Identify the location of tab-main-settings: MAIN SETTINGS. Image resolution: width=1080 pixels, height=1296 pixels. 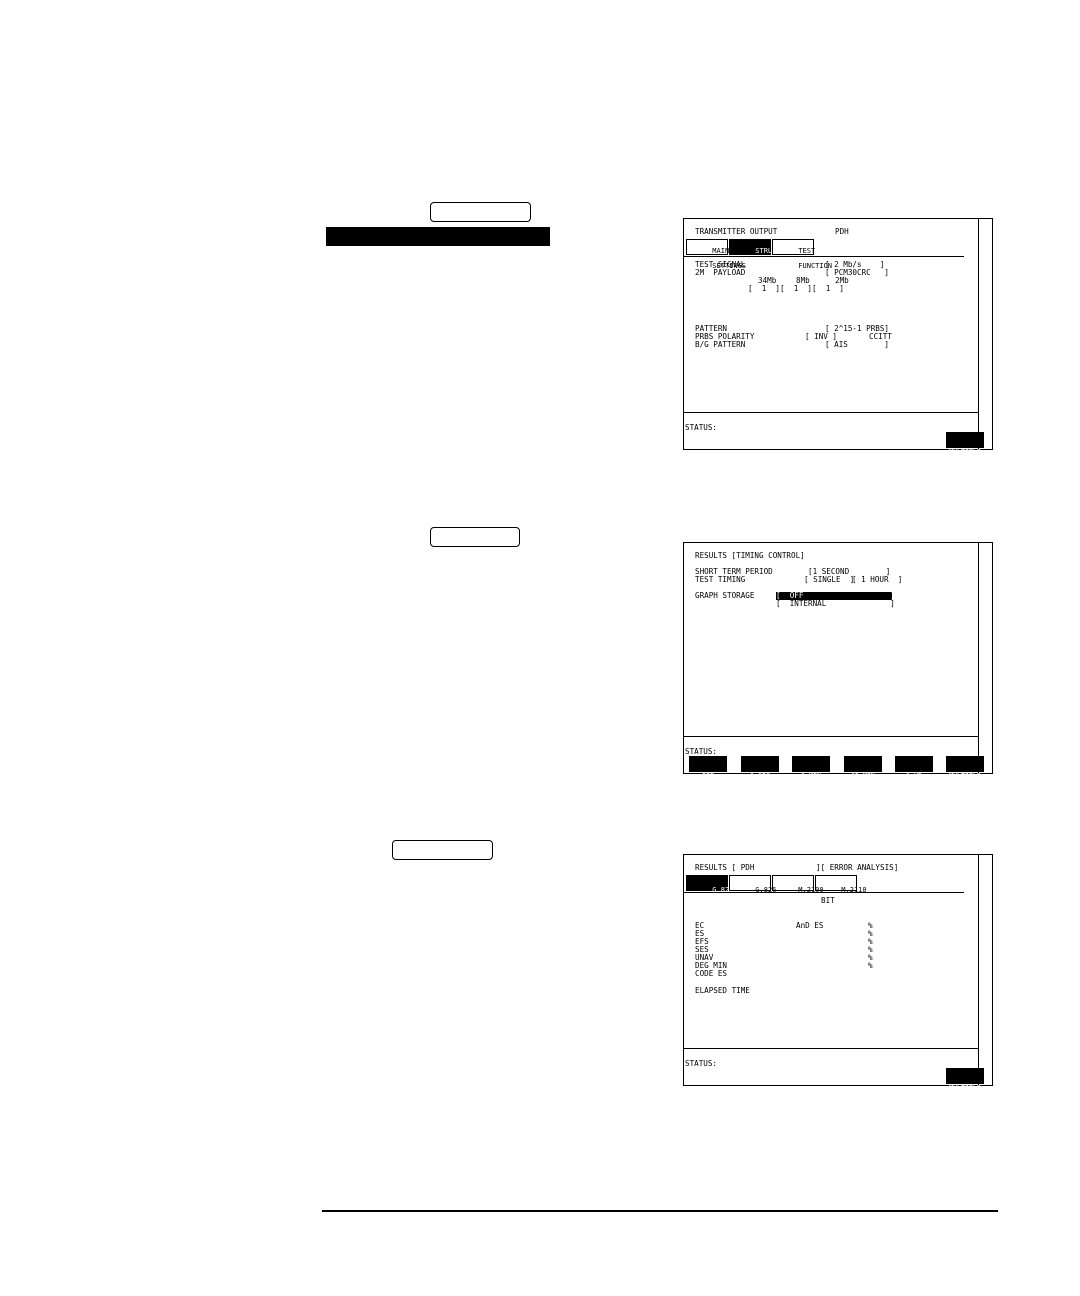
(716, 254).